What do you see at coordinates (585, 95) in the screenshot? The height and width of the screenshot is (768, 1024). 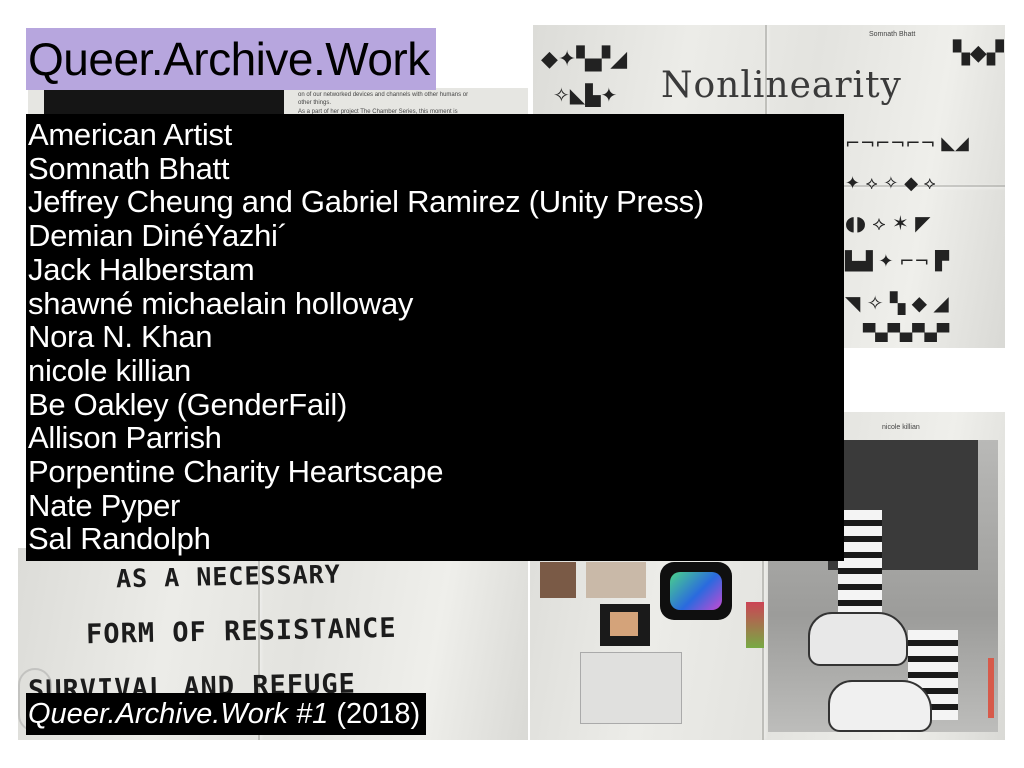 I see `ornament-glyphs: ✧◣▙✦` at bounding box center [585, 95].